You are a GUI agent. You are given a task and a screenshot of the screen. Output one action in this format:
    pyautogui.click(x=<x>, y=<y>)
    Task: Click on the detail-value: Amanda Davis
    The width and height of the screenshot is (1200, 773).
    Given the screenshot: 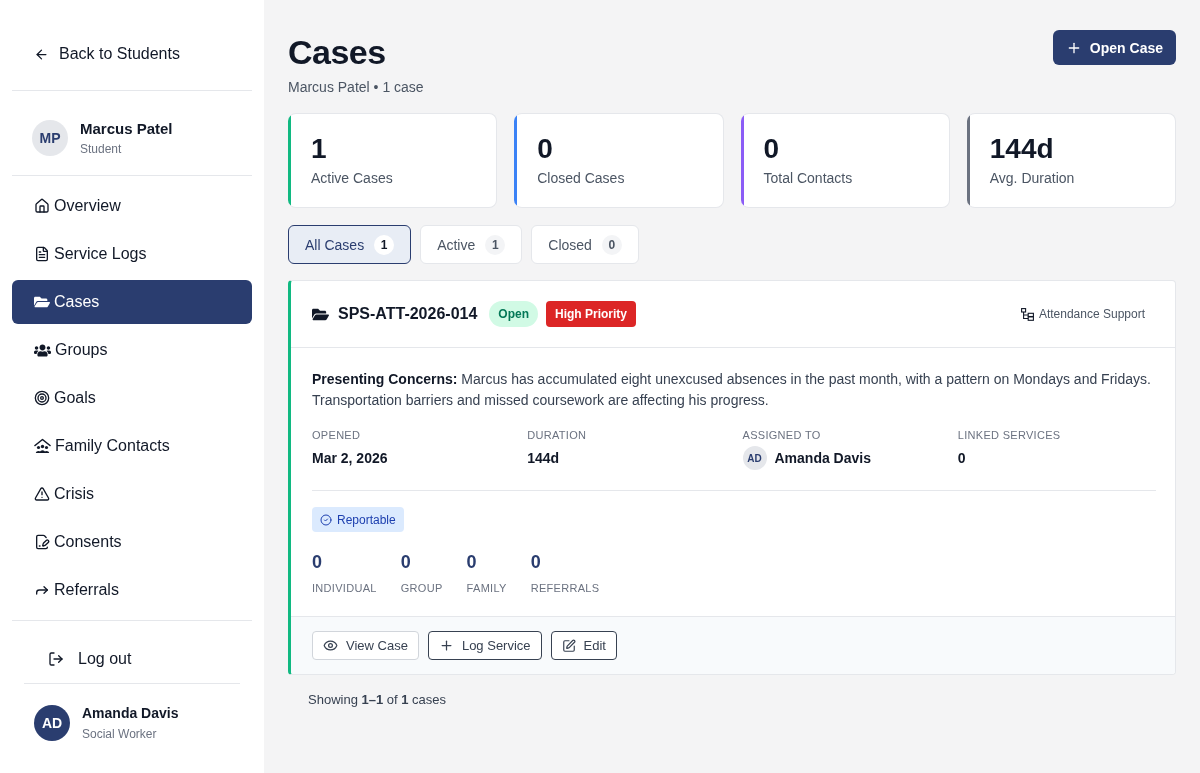 What is the action you would take?
    pyautogui.click(x=822, y=458)
    